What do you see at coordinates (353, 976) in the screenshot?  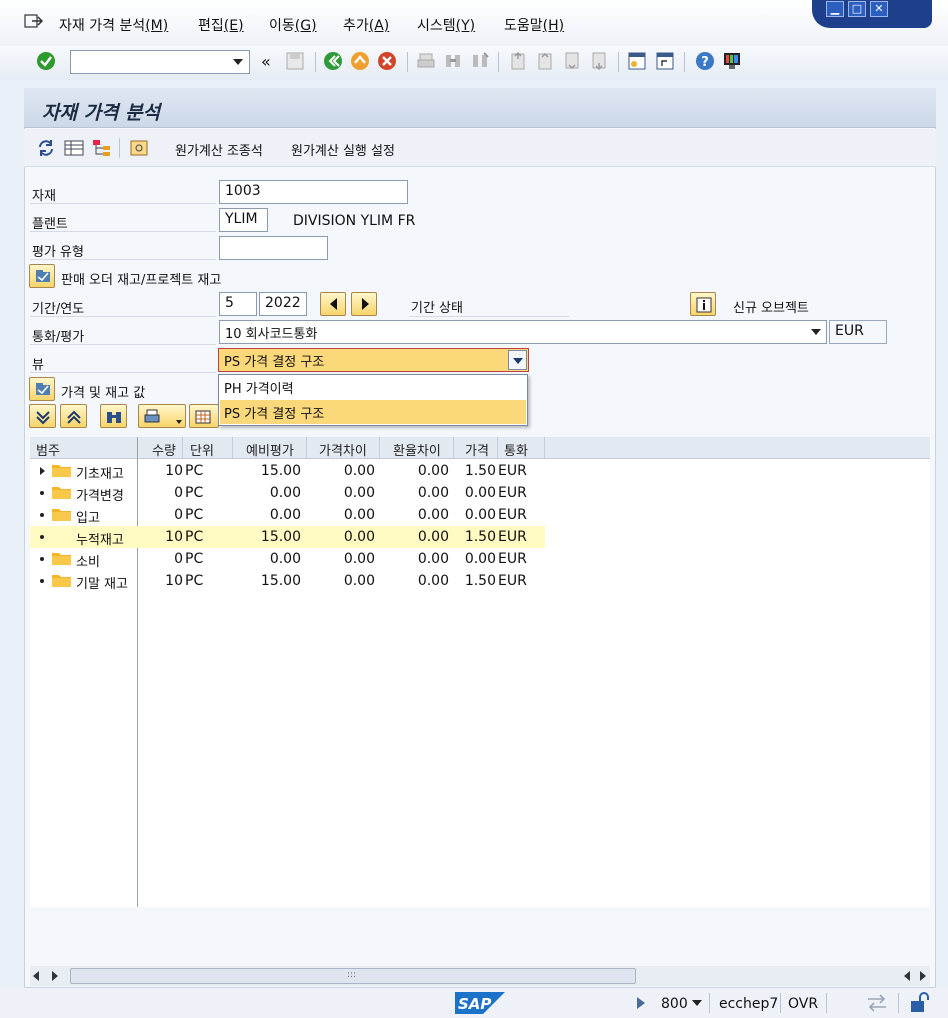 I see `scroll-thumb: :::` at bounding box center [353, 976].